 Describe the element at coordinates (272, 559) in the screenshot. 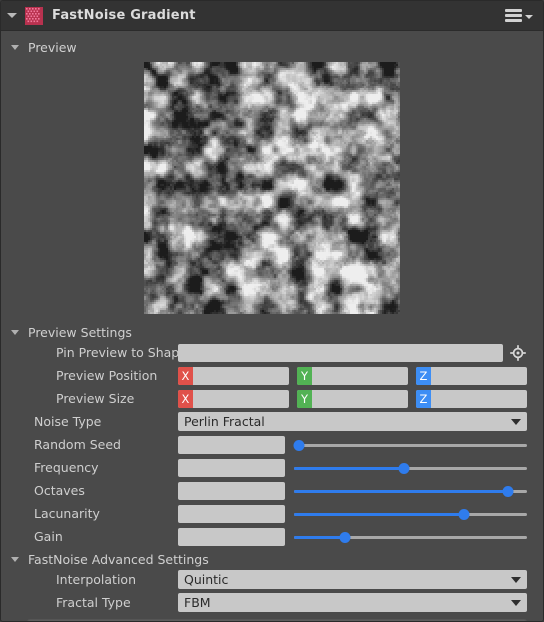

I see `section-header-advanced: FastNoise Advanced Settings` at that location.